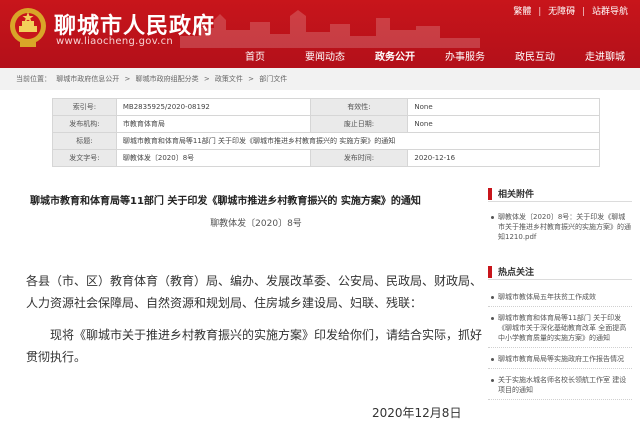  Describe the element at coordinates (610, 12) in the screenshot. I see `site-group-nav-link: 站群导航` at that location.